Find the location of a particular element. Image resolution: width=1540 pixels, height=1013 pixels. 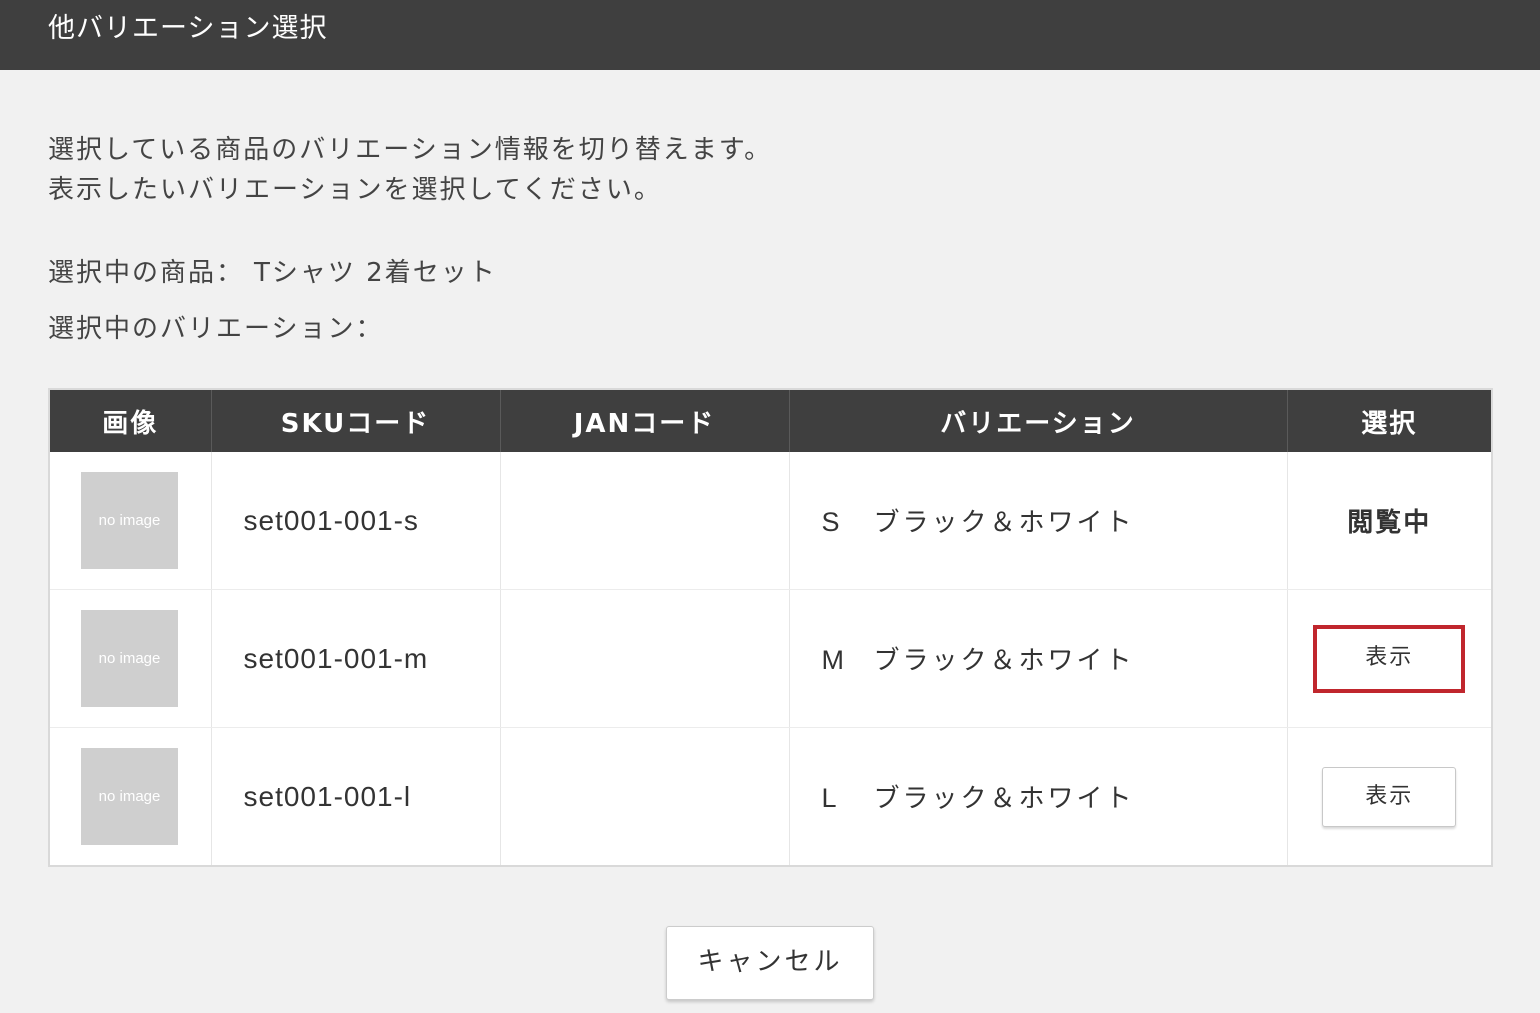

description-line-1: 選択している商品のバリエーション情報を切り替えます。 is located at coordinates (410, 150).